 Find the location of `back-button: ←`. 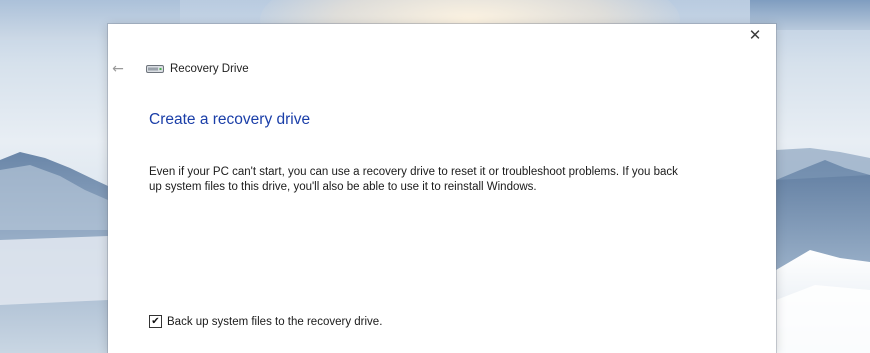

back-button: ← is located at coordinates (118, 69).